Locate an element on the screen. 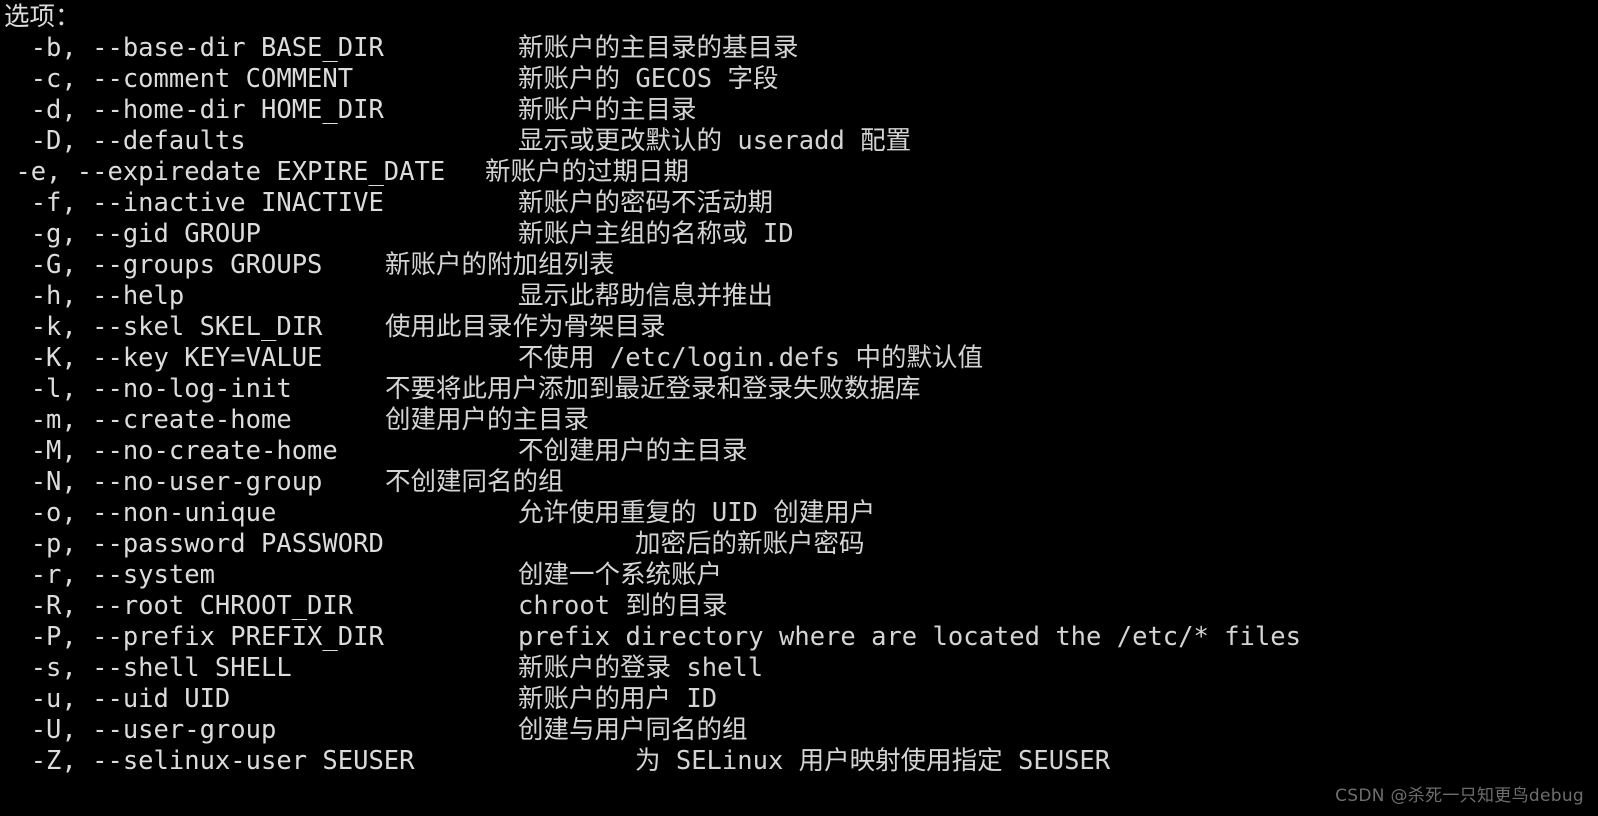  option-flag: -p, --password PASSWORD is located at coordinates (192, 544).